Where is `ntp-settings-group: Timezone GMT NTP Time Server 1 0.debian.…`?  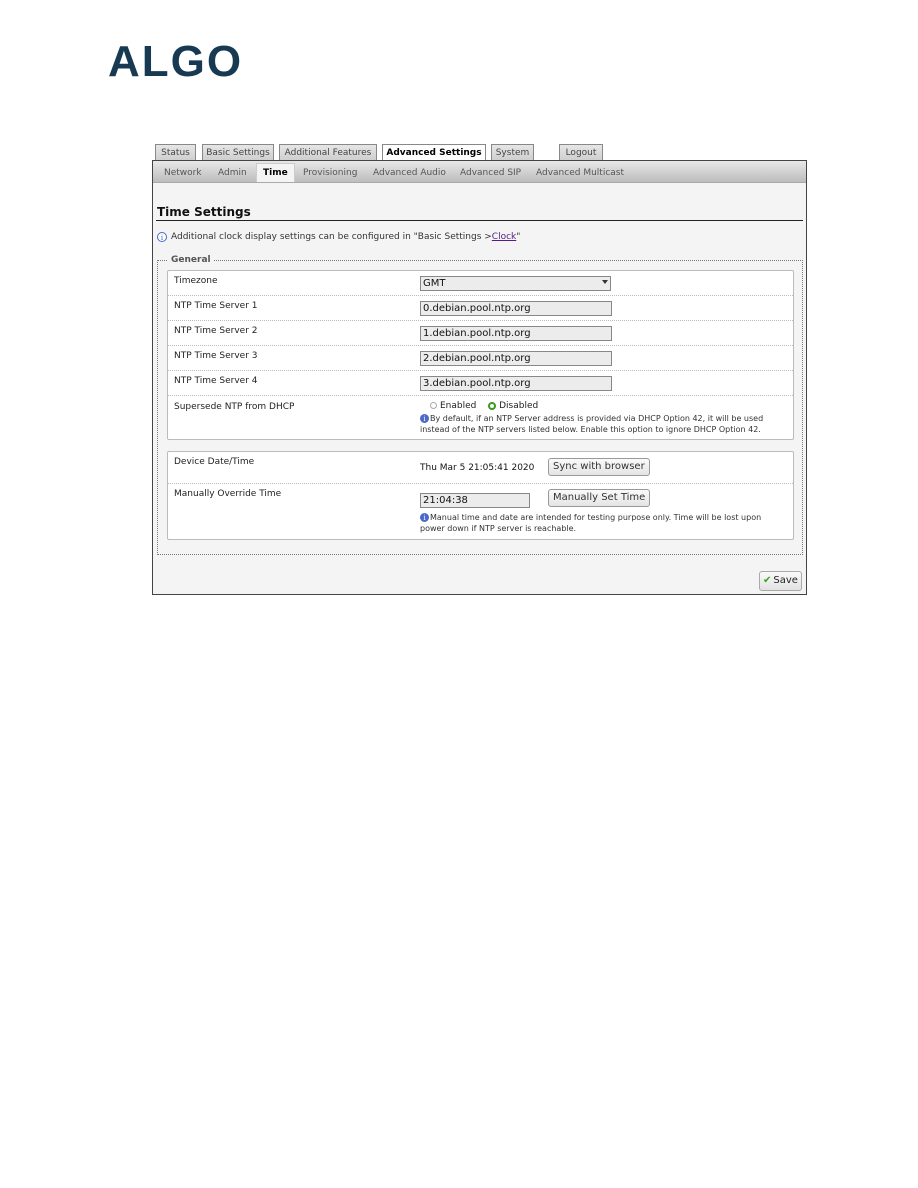
ntp-settings-group: Timezone GMT NTP Time Server 1 0.debian.… is located at coordinates (480, 355).